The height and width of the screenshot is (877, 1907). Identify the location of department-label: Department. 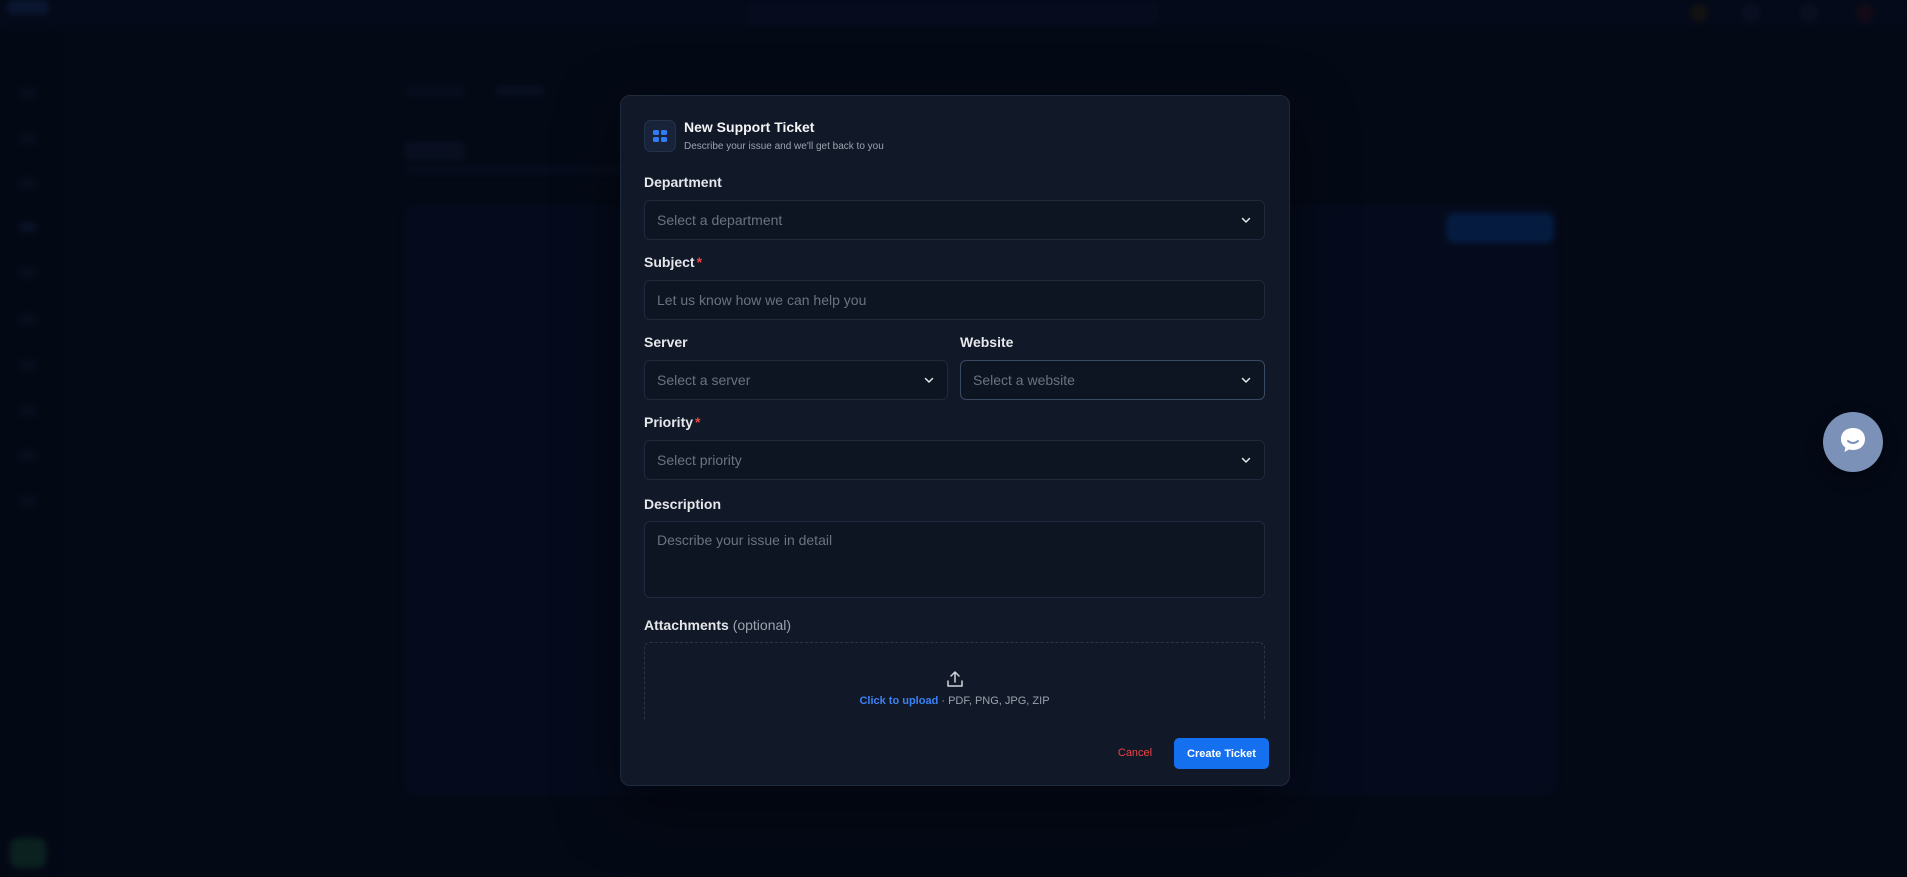
(683, 182).